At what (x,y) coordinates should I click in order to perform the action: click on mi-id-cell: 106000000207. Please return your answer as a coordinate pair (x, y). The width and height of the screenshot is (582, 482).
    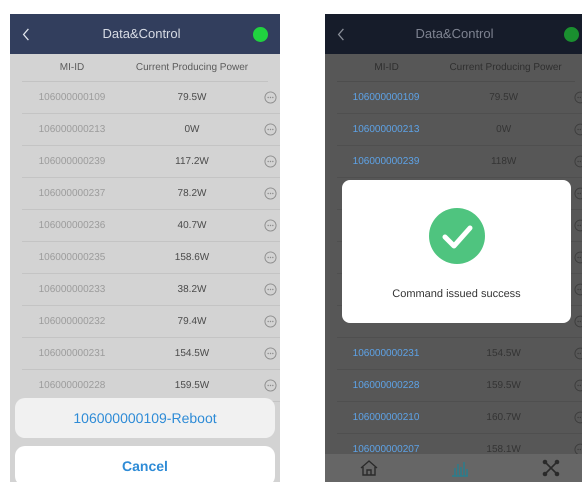
    Looking at the image, I should click on (386, 449).